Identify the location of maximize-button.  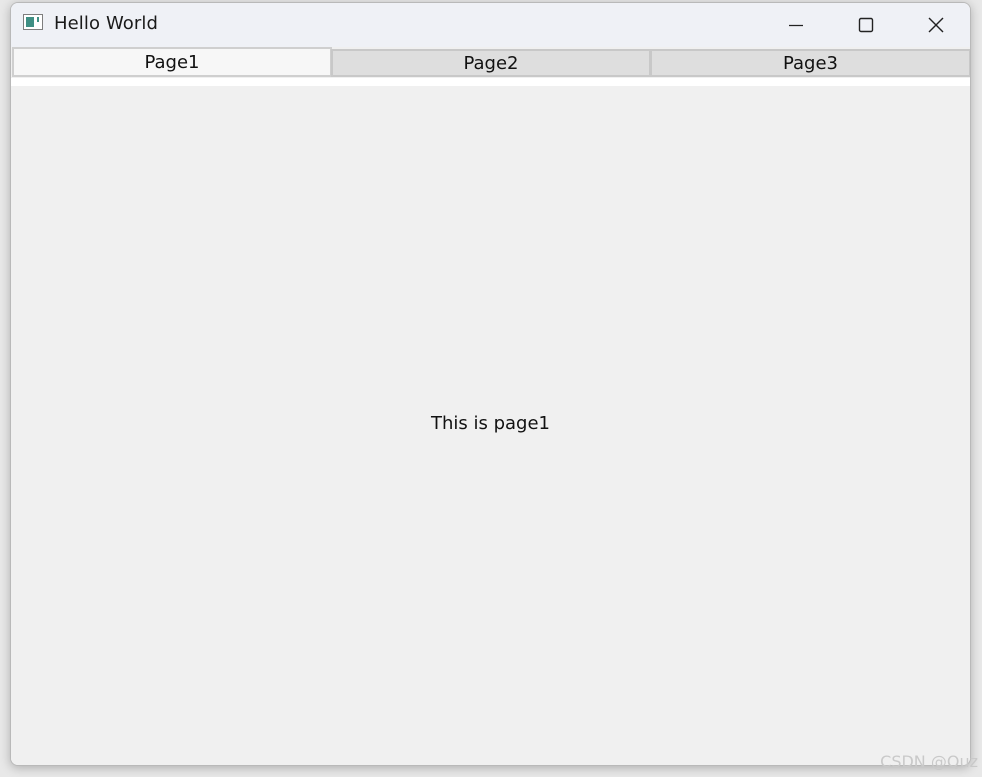
(866, 25).